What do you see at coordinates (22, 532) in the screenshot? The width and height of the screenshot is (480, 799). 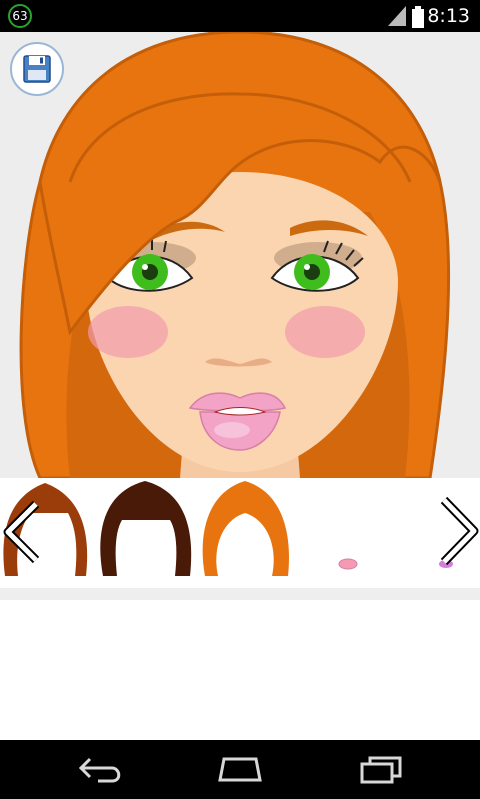 I see `chevron-left-icon` at bounding box center [22, 532].